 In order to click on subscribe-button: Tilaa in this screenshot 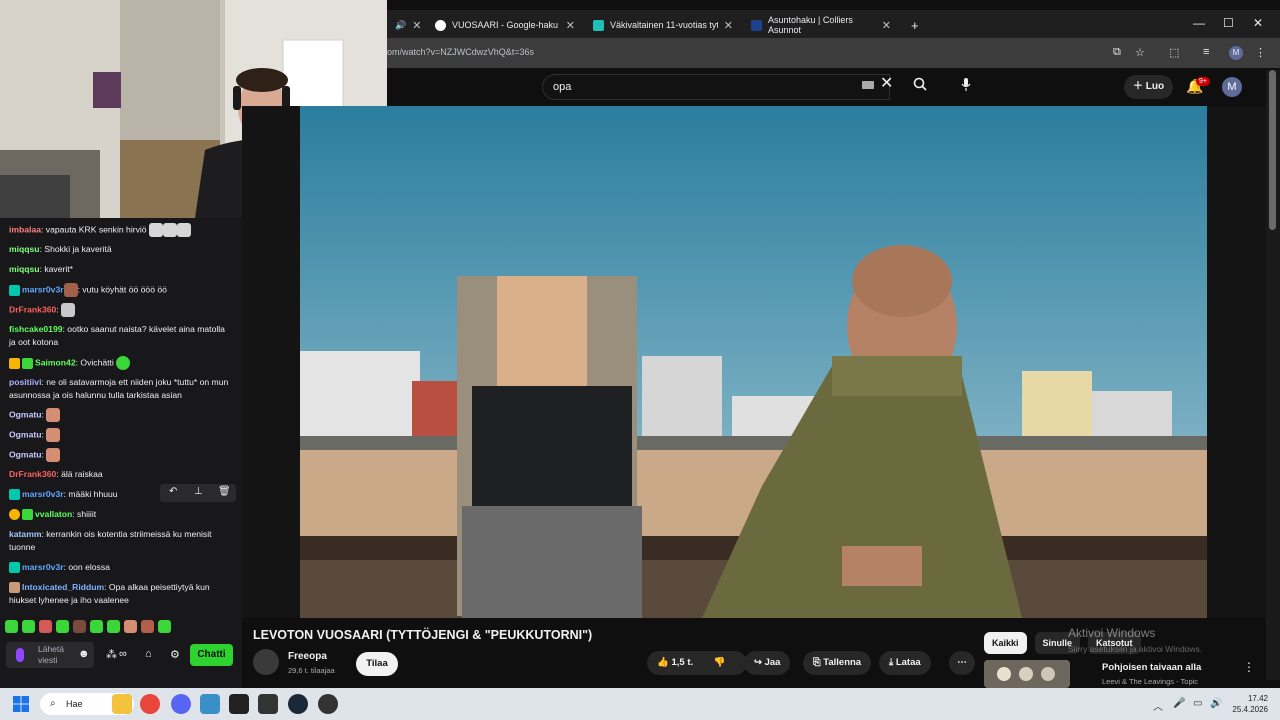, I will do `click(377, 664)`.